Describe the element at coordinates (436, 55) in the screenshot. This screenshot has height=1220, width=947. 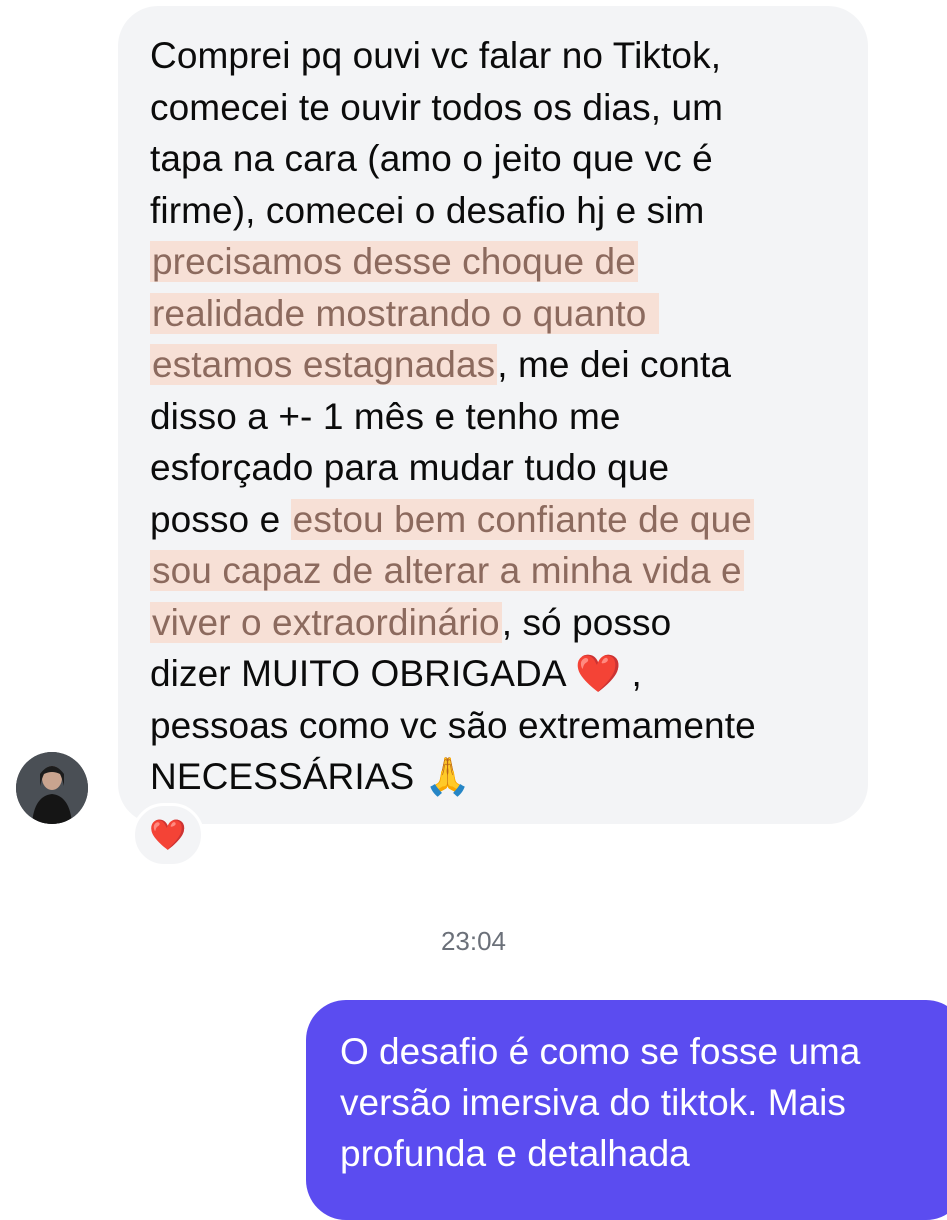
I see `message-line: Comprei pq ouvi vc falar no Tiktok,` at that location.